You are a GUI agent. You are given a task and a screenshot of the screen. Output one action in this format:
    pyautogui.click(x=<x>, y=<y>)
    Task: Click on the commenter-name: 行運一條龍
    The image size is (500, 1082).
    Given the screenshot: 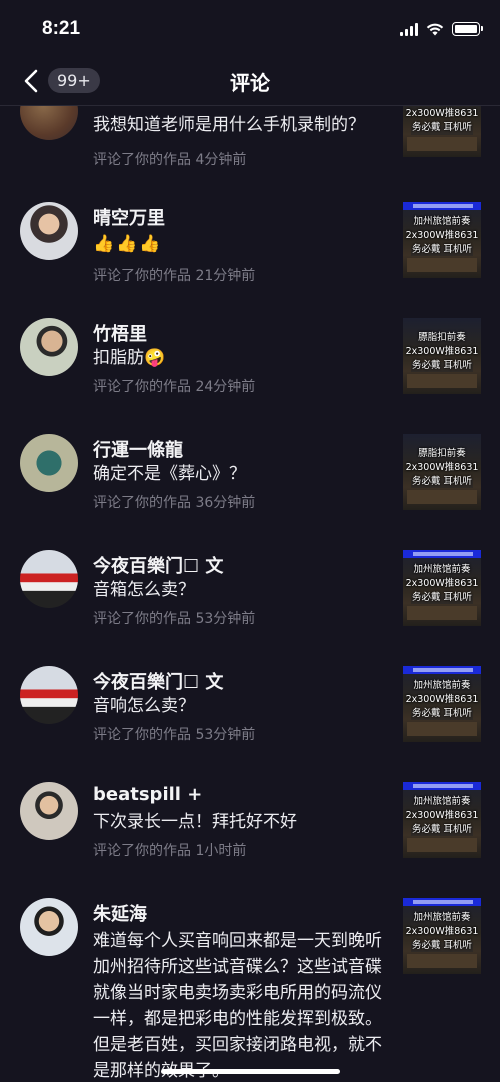 What is the action you would take?
    pyautogui.click(x=138, y=449)
    